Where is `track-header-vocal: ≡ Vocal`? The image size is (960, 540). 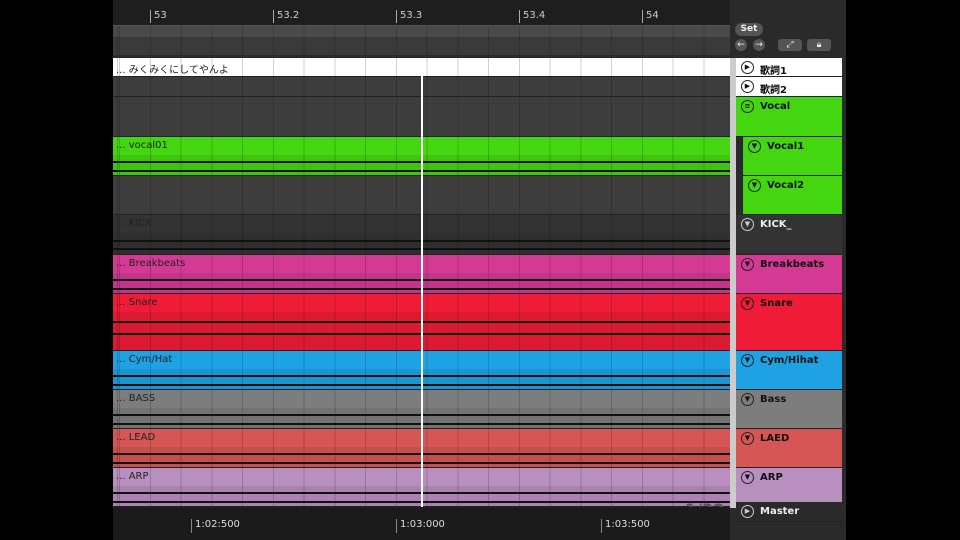 track-header-vocal: ≡ Vocal is located at coordinates (789, 117).